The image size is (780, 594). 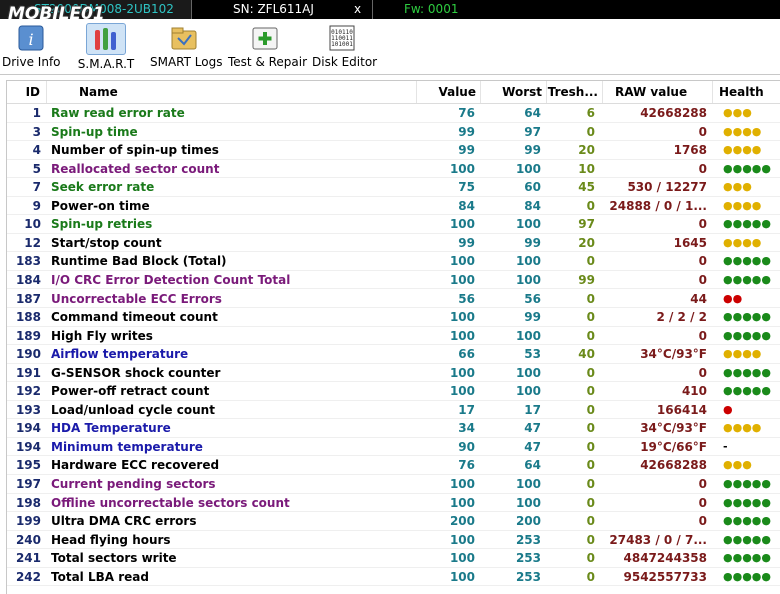 I want to click on table-row: 242 Total LBA read 100 253 0 9542557733 ●●●●●, so click(x=393, y=577).